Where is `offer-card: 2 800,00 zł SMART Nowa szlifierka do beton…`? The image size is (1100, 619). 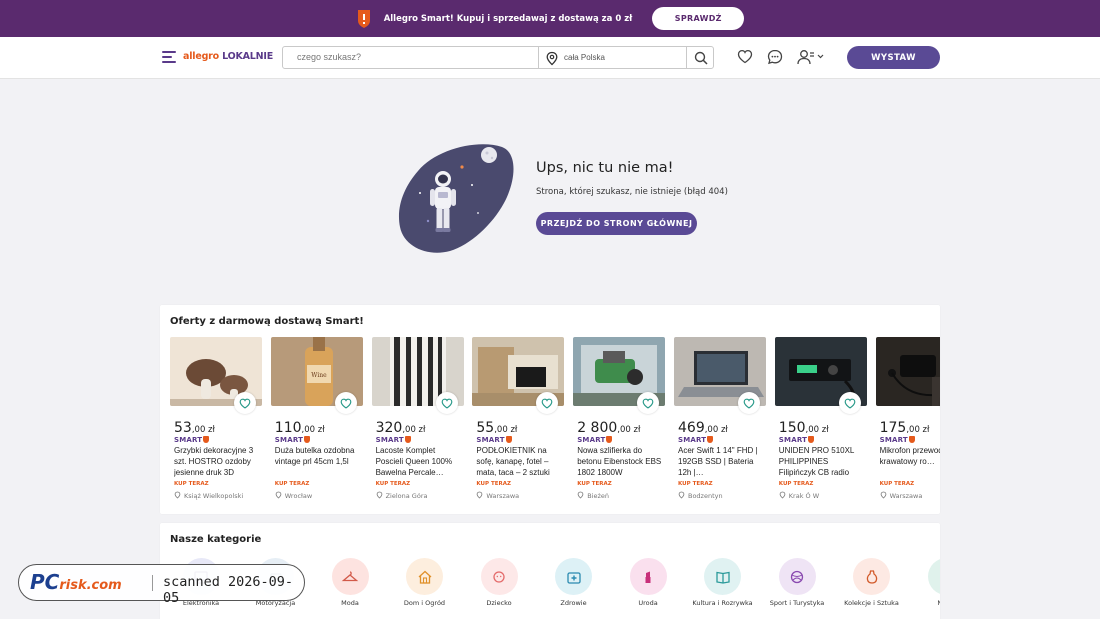 offer-card: 2 800,00 zł SMART Nowa szlifierka do beton… is located at coordinates (619, 422).